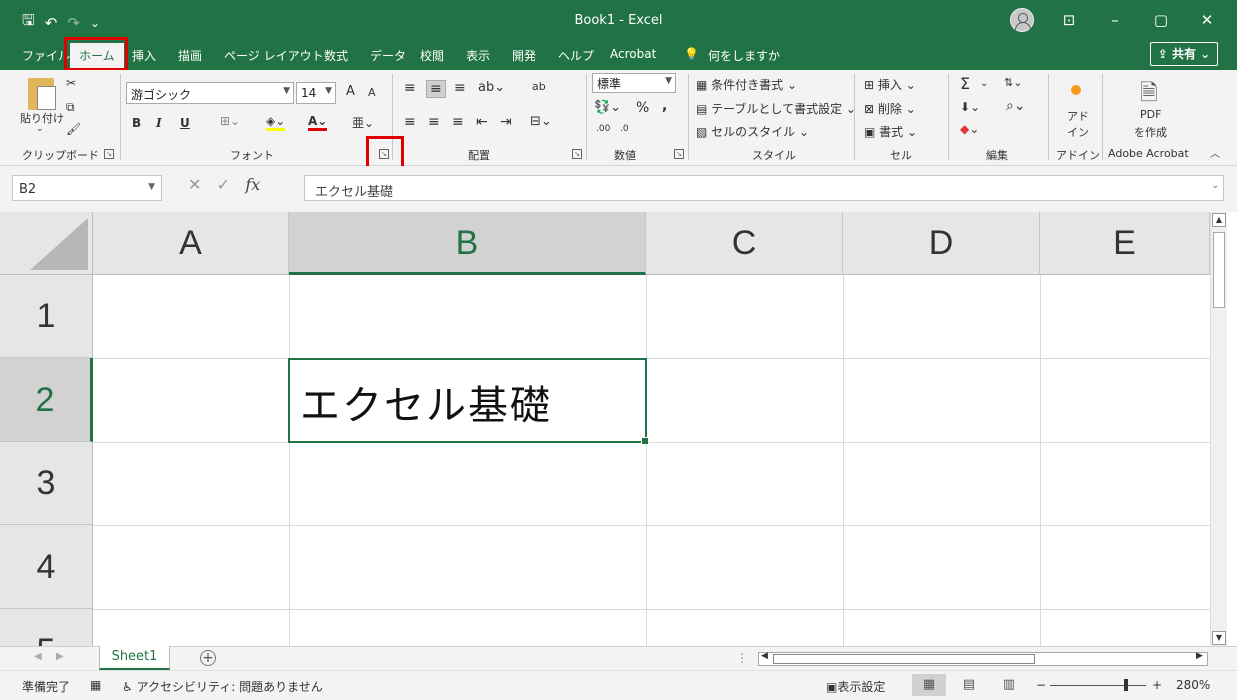 This screenshot has width=1237, height=700. What do you see at coordinates (46, 627) in the screenshot?
I see `row-header-5: 5` at bounding box center [46, 627].